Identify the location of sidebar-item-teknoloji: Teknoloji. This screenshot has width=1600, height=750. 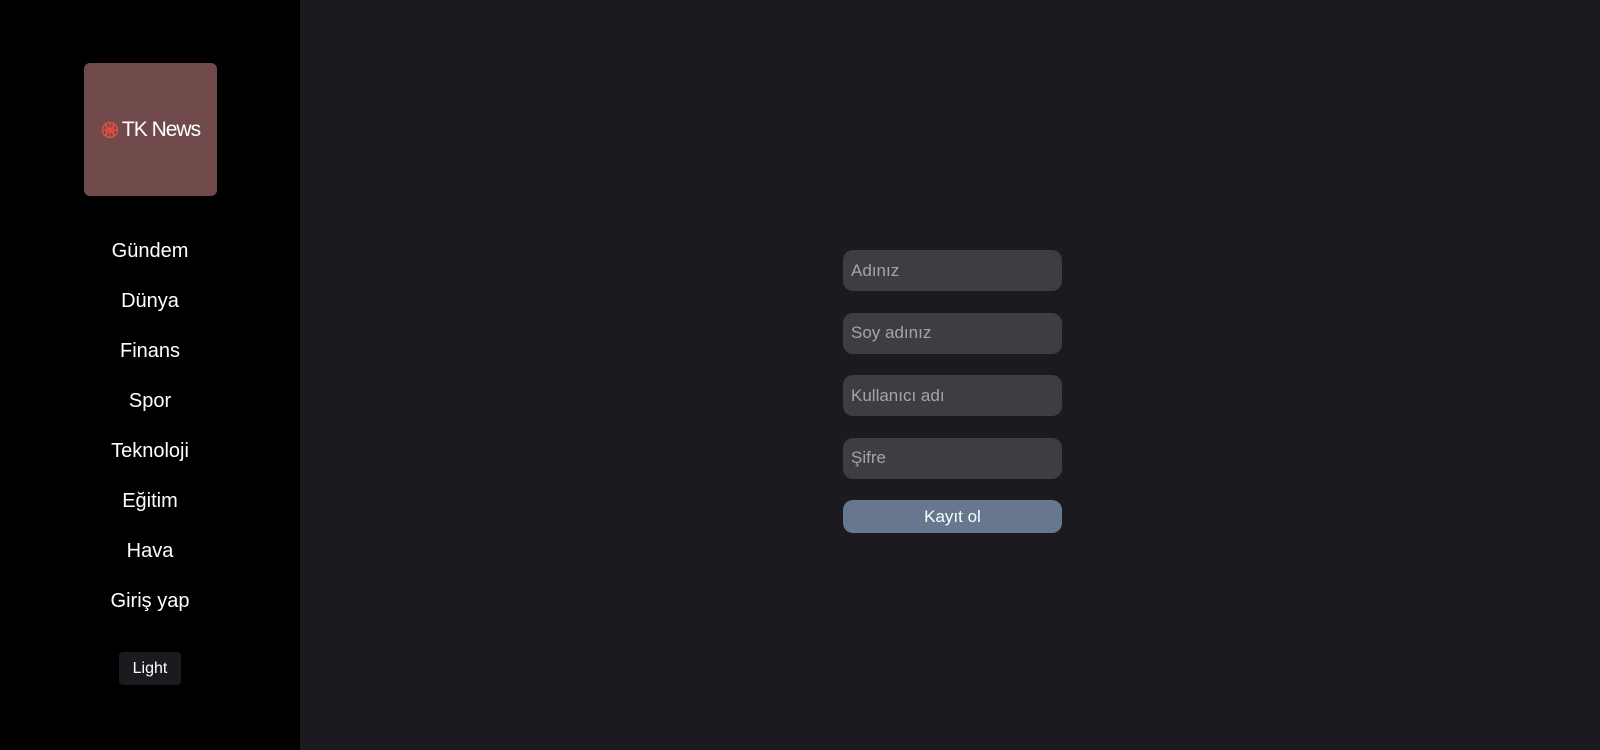
(150, 451).